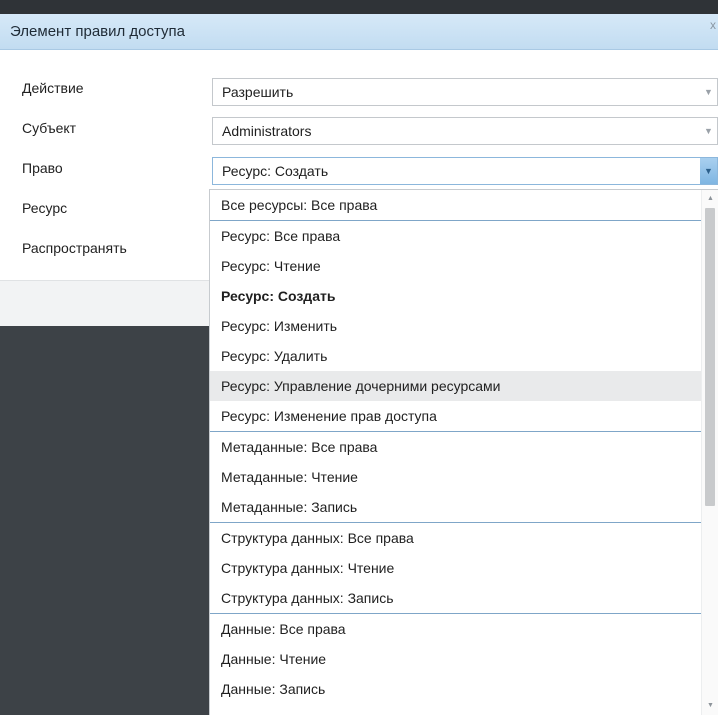 Image resolution: width=718 pixels, height=715 pixels. What do you see at coordinates (49, 128) in the screenshot?
I see `subject-label: Субъект` at bounding box center [49, 128].